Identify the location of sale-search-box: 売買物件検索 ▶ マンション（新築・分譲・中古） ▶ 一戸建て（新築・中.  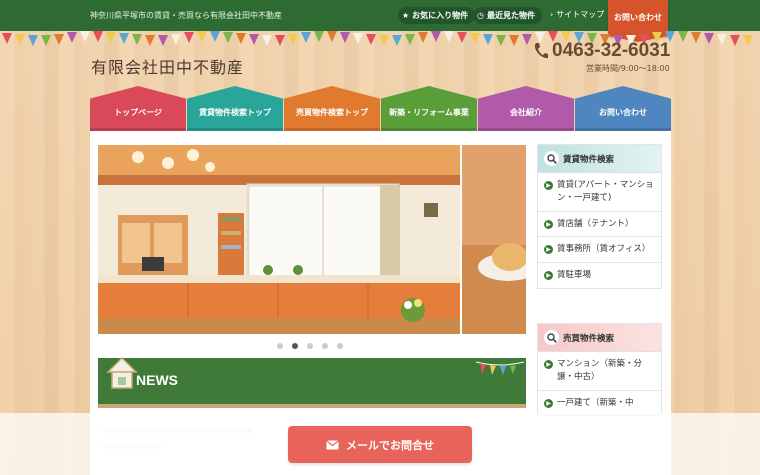
(599, 370).